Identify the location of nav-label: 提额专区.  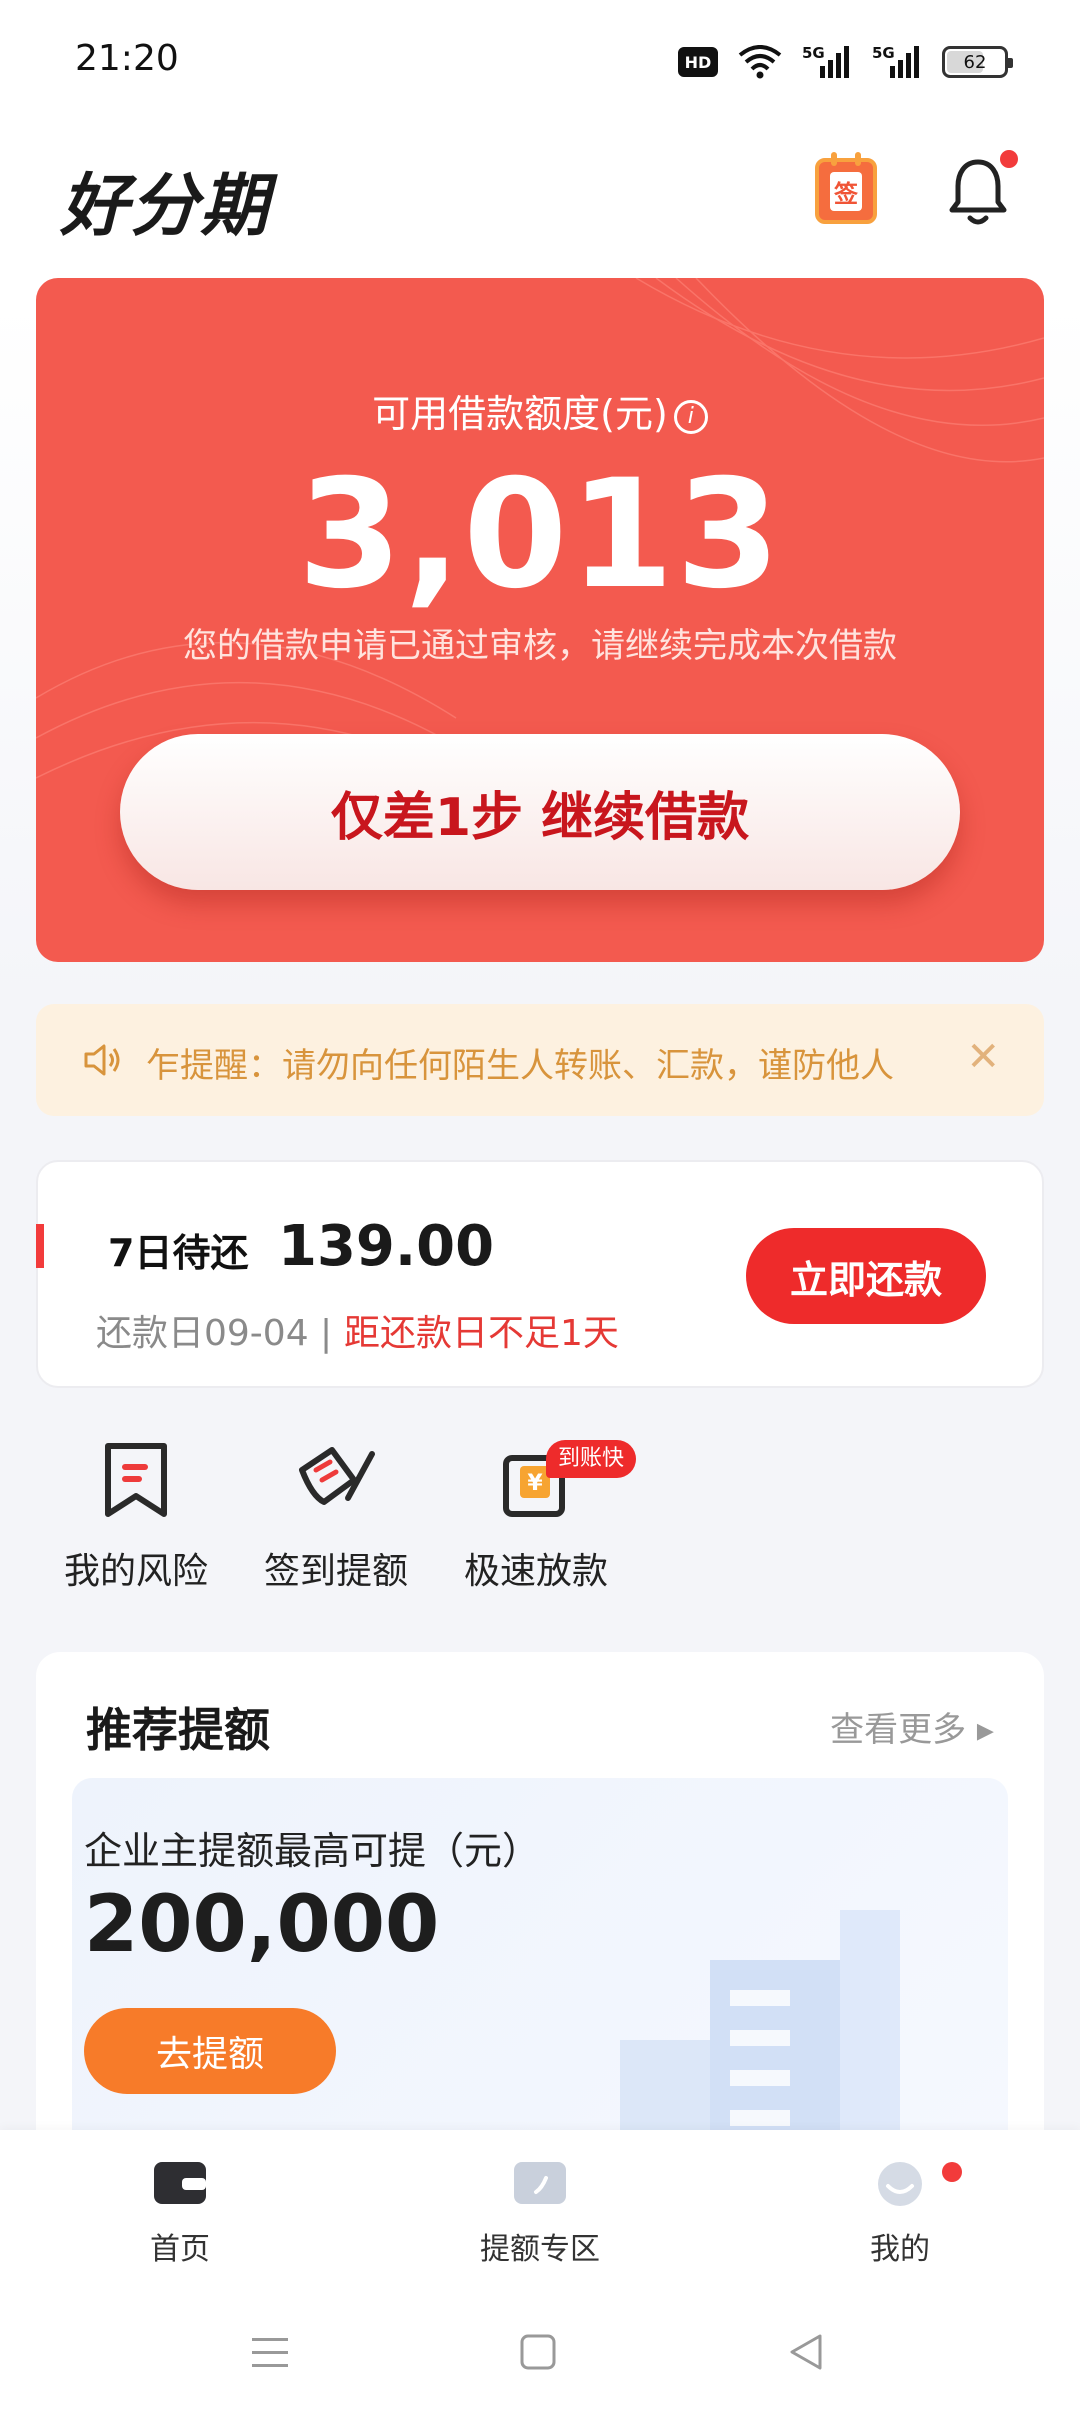
(540, 2249).